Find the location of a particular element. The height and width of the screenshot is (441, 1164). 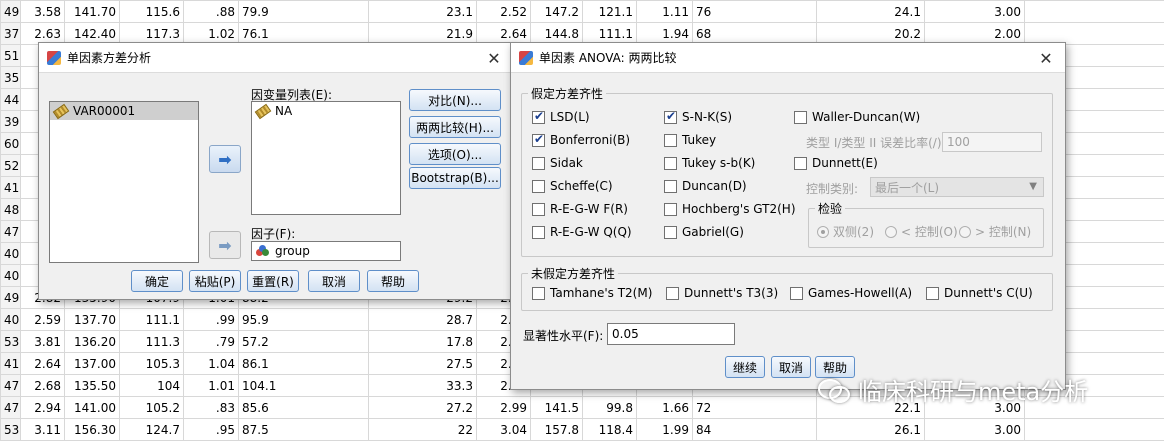

table-cell: 95.9 is located at coordinates (304, 320).